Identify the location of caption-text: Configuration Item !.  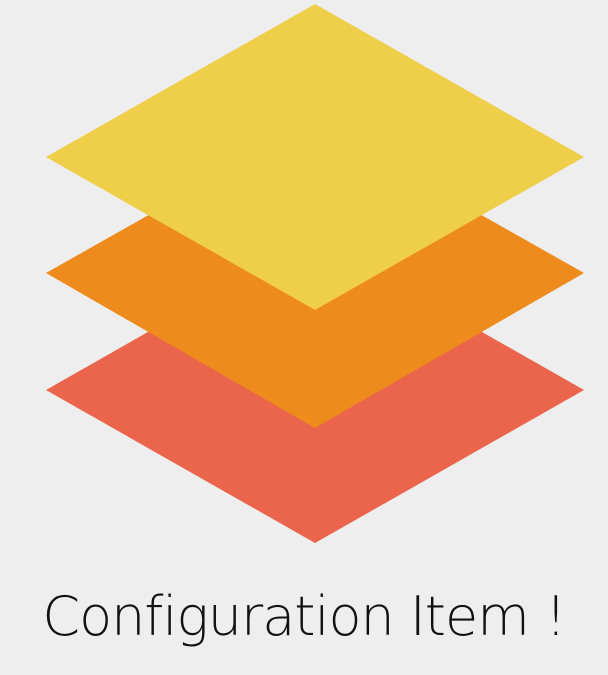
(304, 616).